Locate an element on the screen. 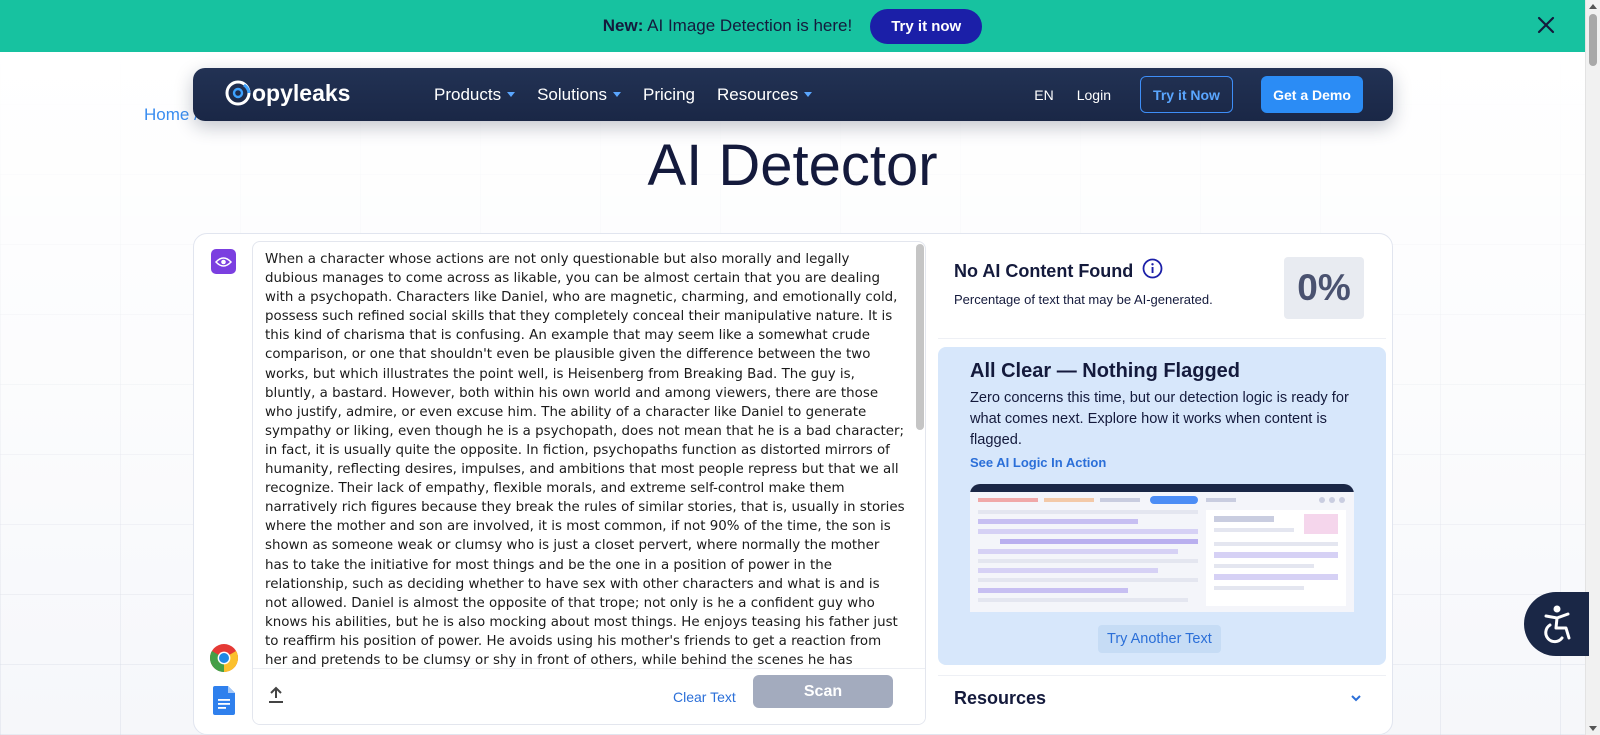 The width and height of the screenshot is (1600, 735). try-it-now-banner-button: Try it now is located at coordinates (926, 26).